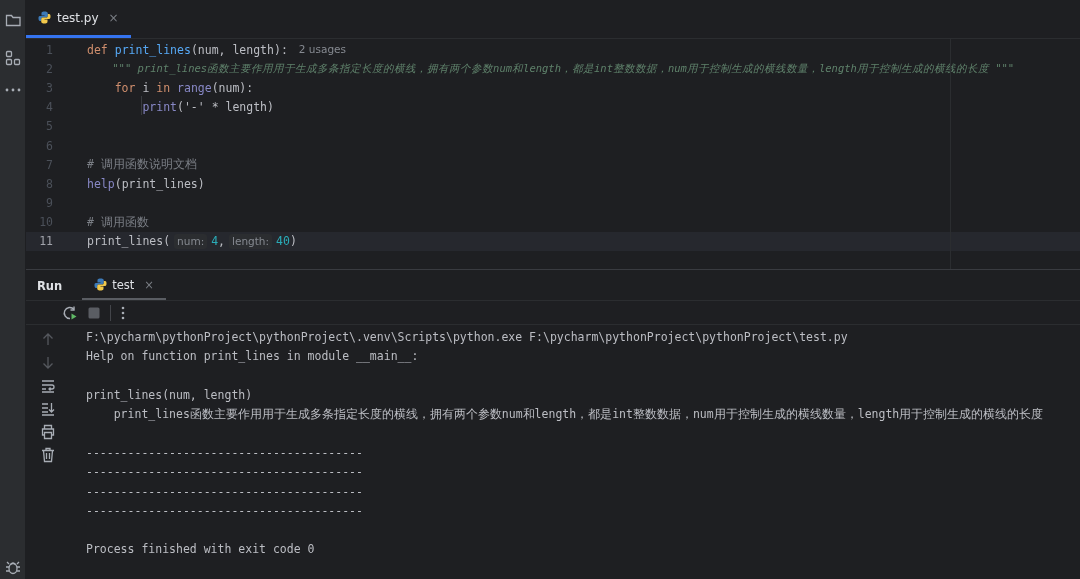  What do you see at coordinates (218, 241) in the screenshot?
I see `code-text: 4,` at bounding box center [218, 241].